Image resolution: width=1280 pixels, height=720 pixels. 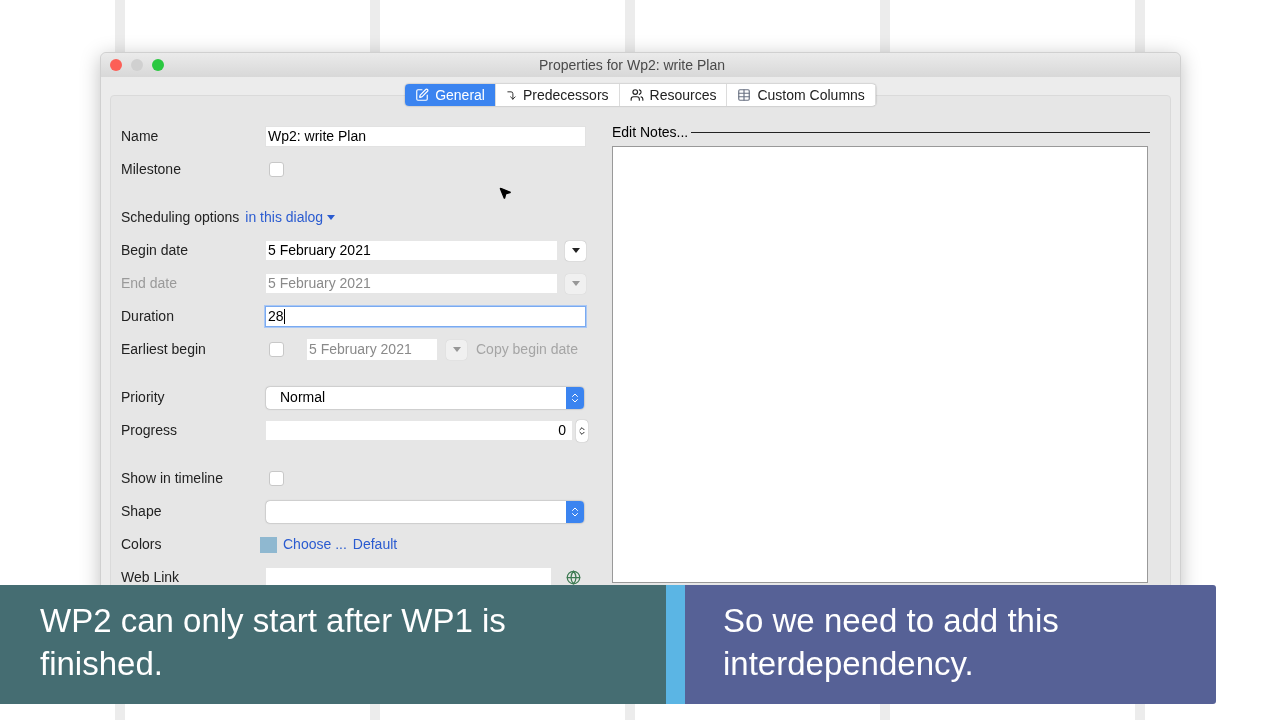 I want to click on color-link: Default, so click(x=375, y=544).